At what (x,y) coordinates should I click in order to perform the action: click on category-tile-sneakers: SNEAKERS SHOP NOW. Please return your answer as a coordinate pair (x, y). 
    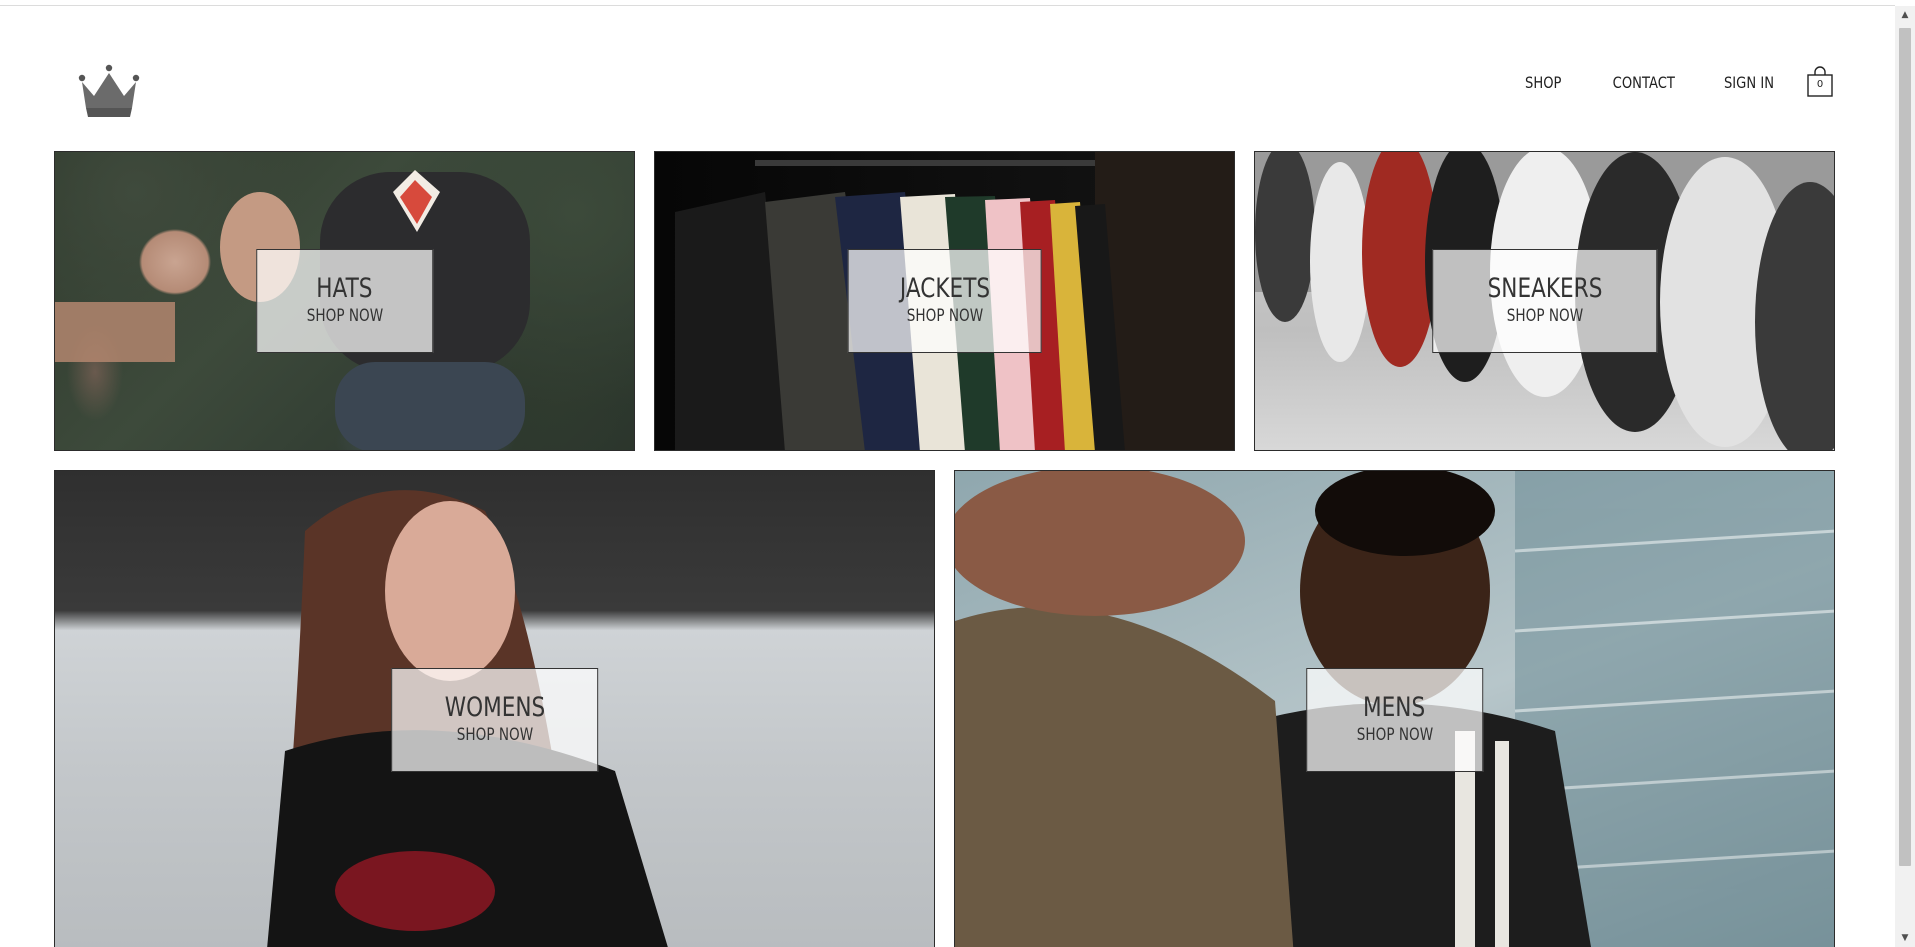
    Looking at the image, I should click on (1544, 301).